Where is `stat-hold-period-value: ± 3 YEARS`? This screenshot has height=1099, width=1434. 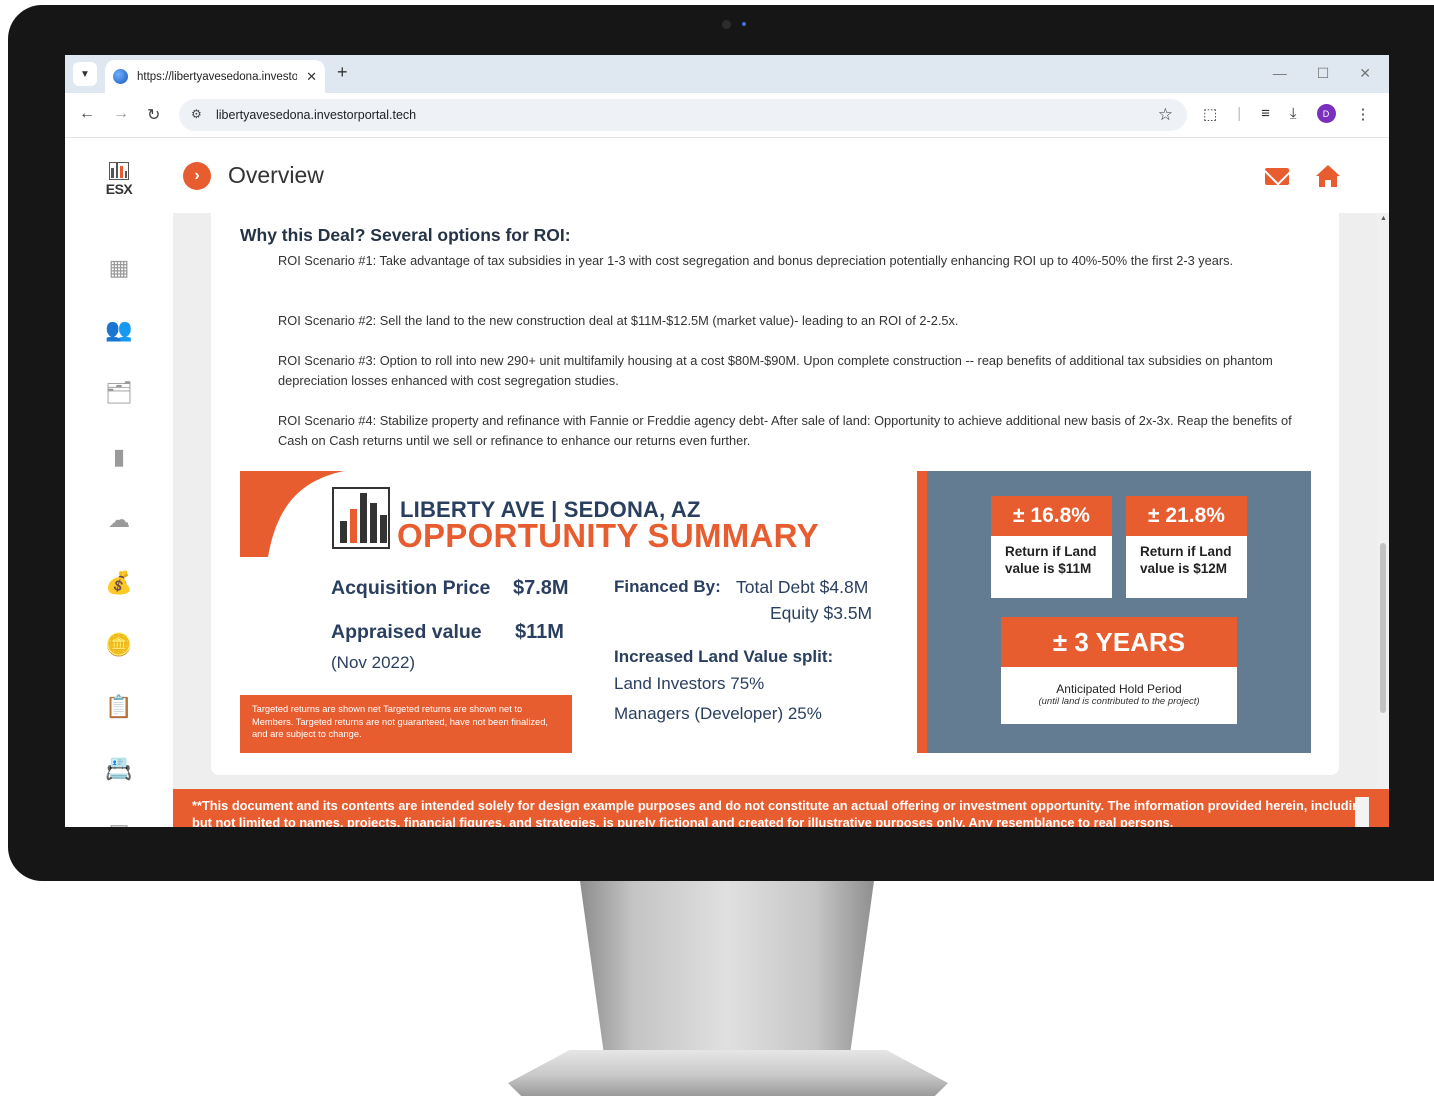 stat-hold-period-value: ± 3 YEARS is located at coordinates (1119, 642).